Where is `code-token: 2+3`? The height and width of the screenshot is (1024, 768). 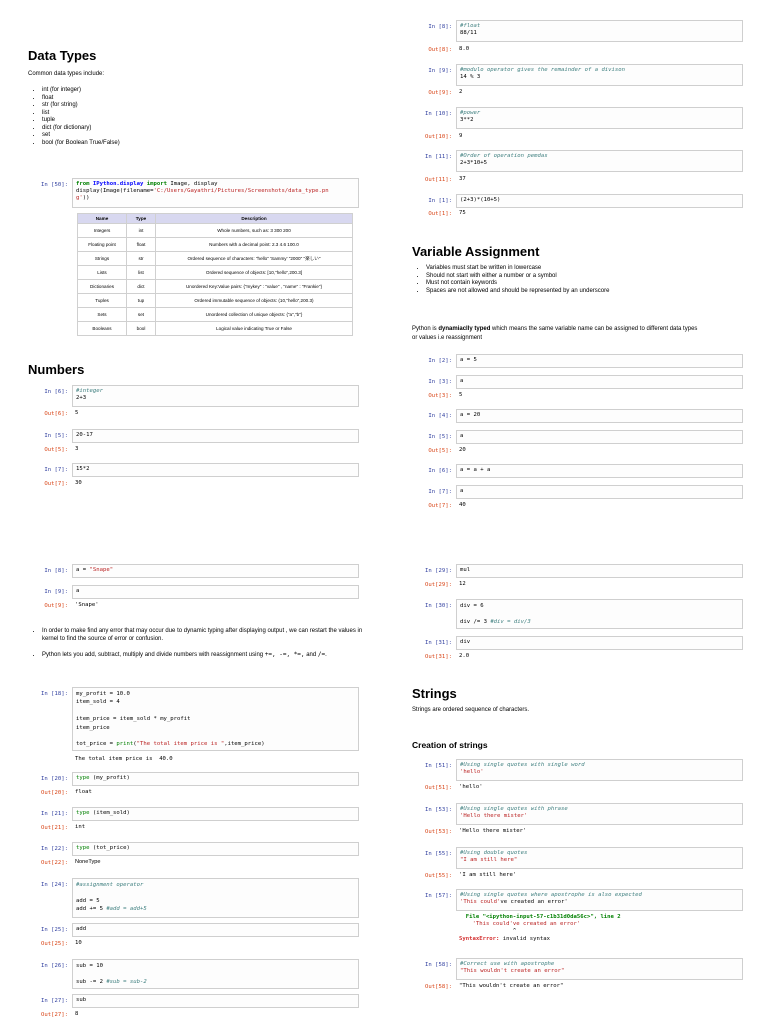
code-token: 2+3 is located at coordinates (81, 398).